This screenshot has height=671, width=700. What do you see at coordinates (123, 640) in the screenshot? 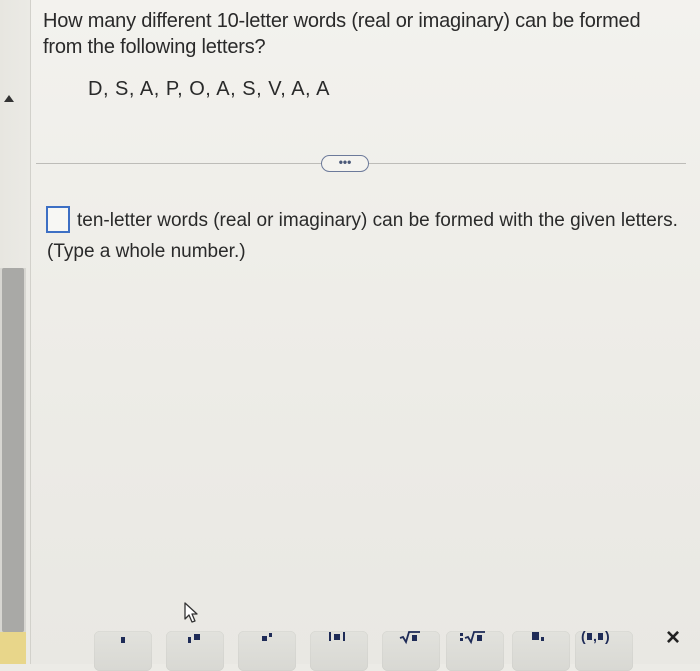
I see `fraction-tool-icon` at bounding box center [123, 640].